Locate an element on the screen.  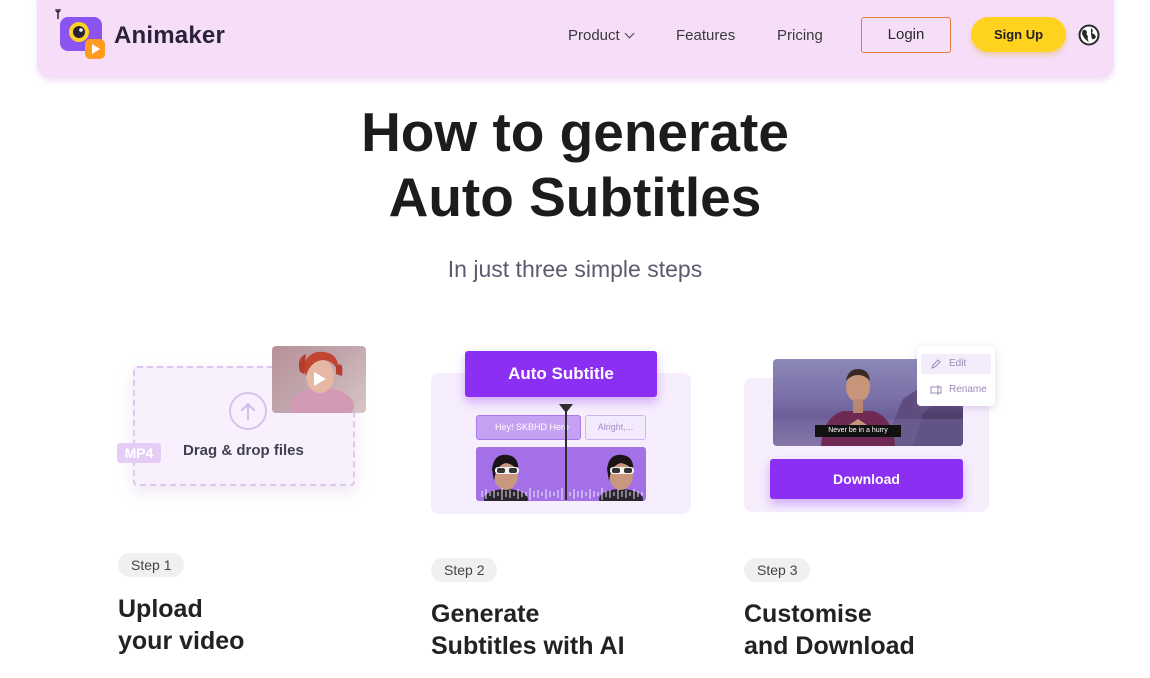
login-button: Login is located at coordinates (906, 35).